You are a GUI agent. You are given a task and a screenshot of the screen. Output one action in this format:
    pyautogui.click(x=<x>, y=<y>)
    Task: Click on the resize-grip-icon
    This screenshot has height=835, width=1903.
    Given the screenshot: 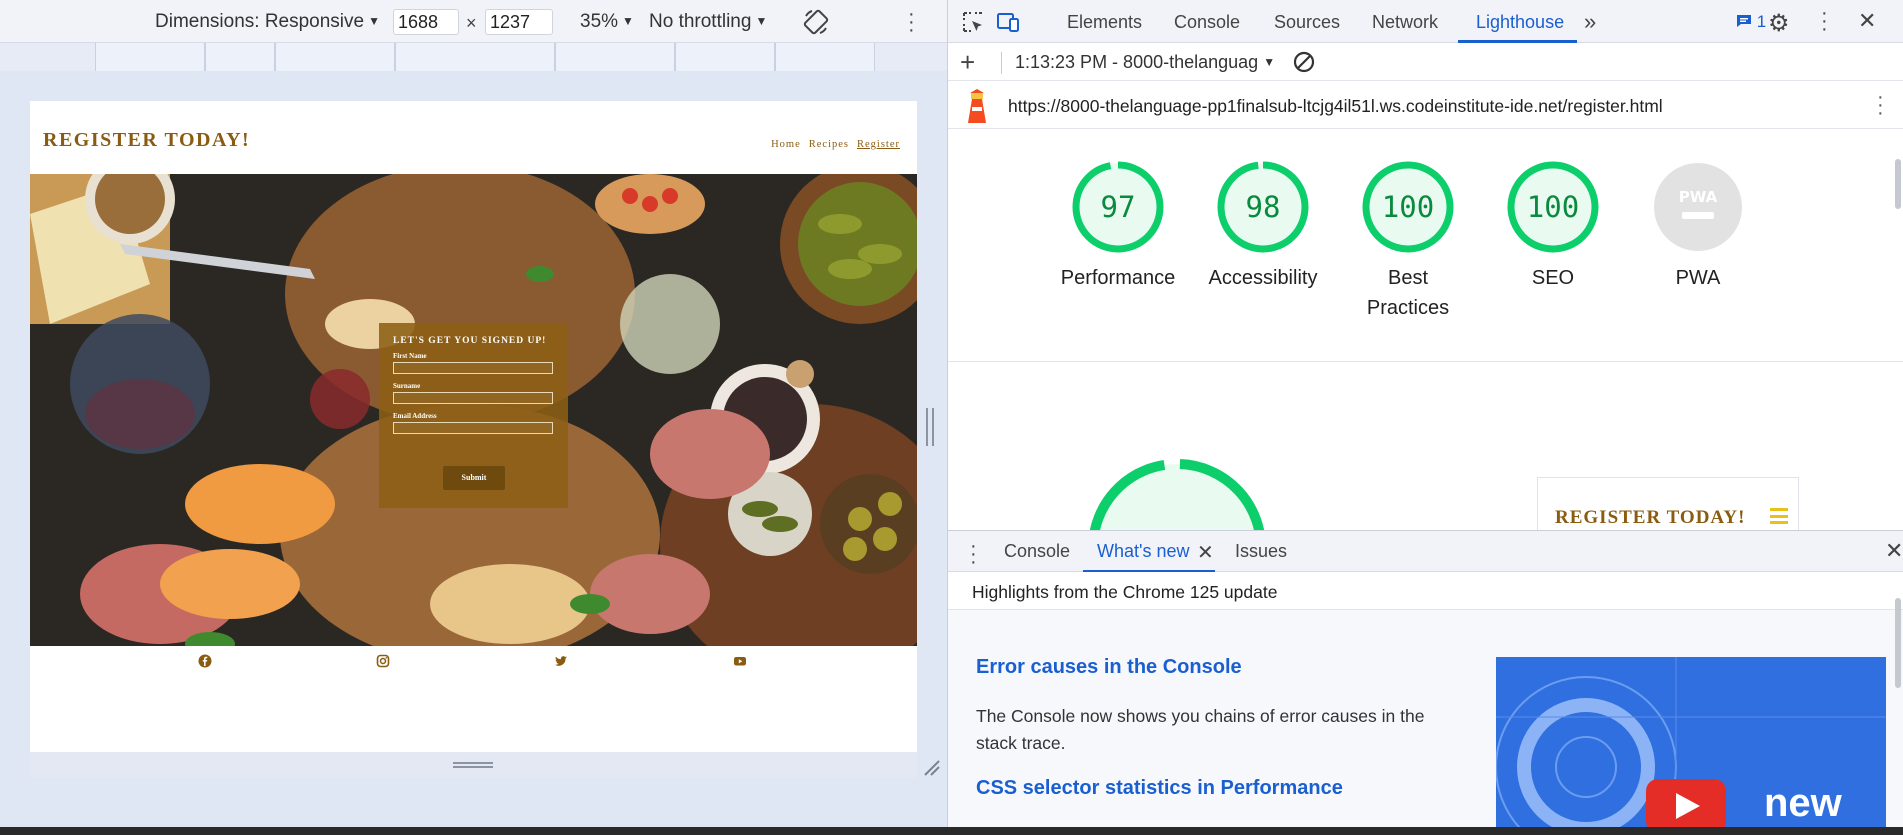 What is the action you would take?
    pyautogui.click(x=473, y=765)
    